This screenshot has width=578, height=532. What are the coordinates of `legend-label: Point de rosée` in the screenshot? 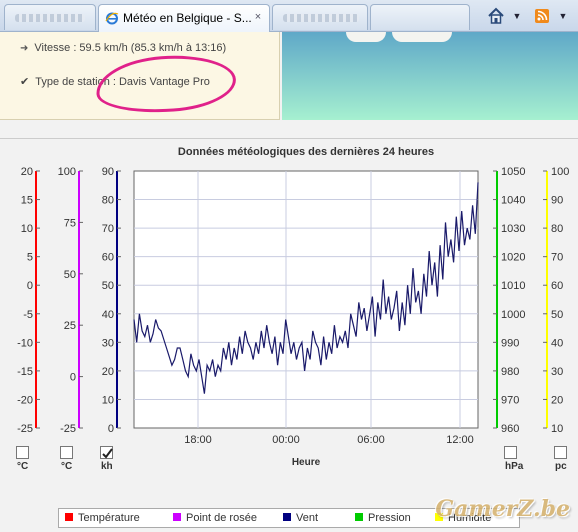 It's located at (221, 518).